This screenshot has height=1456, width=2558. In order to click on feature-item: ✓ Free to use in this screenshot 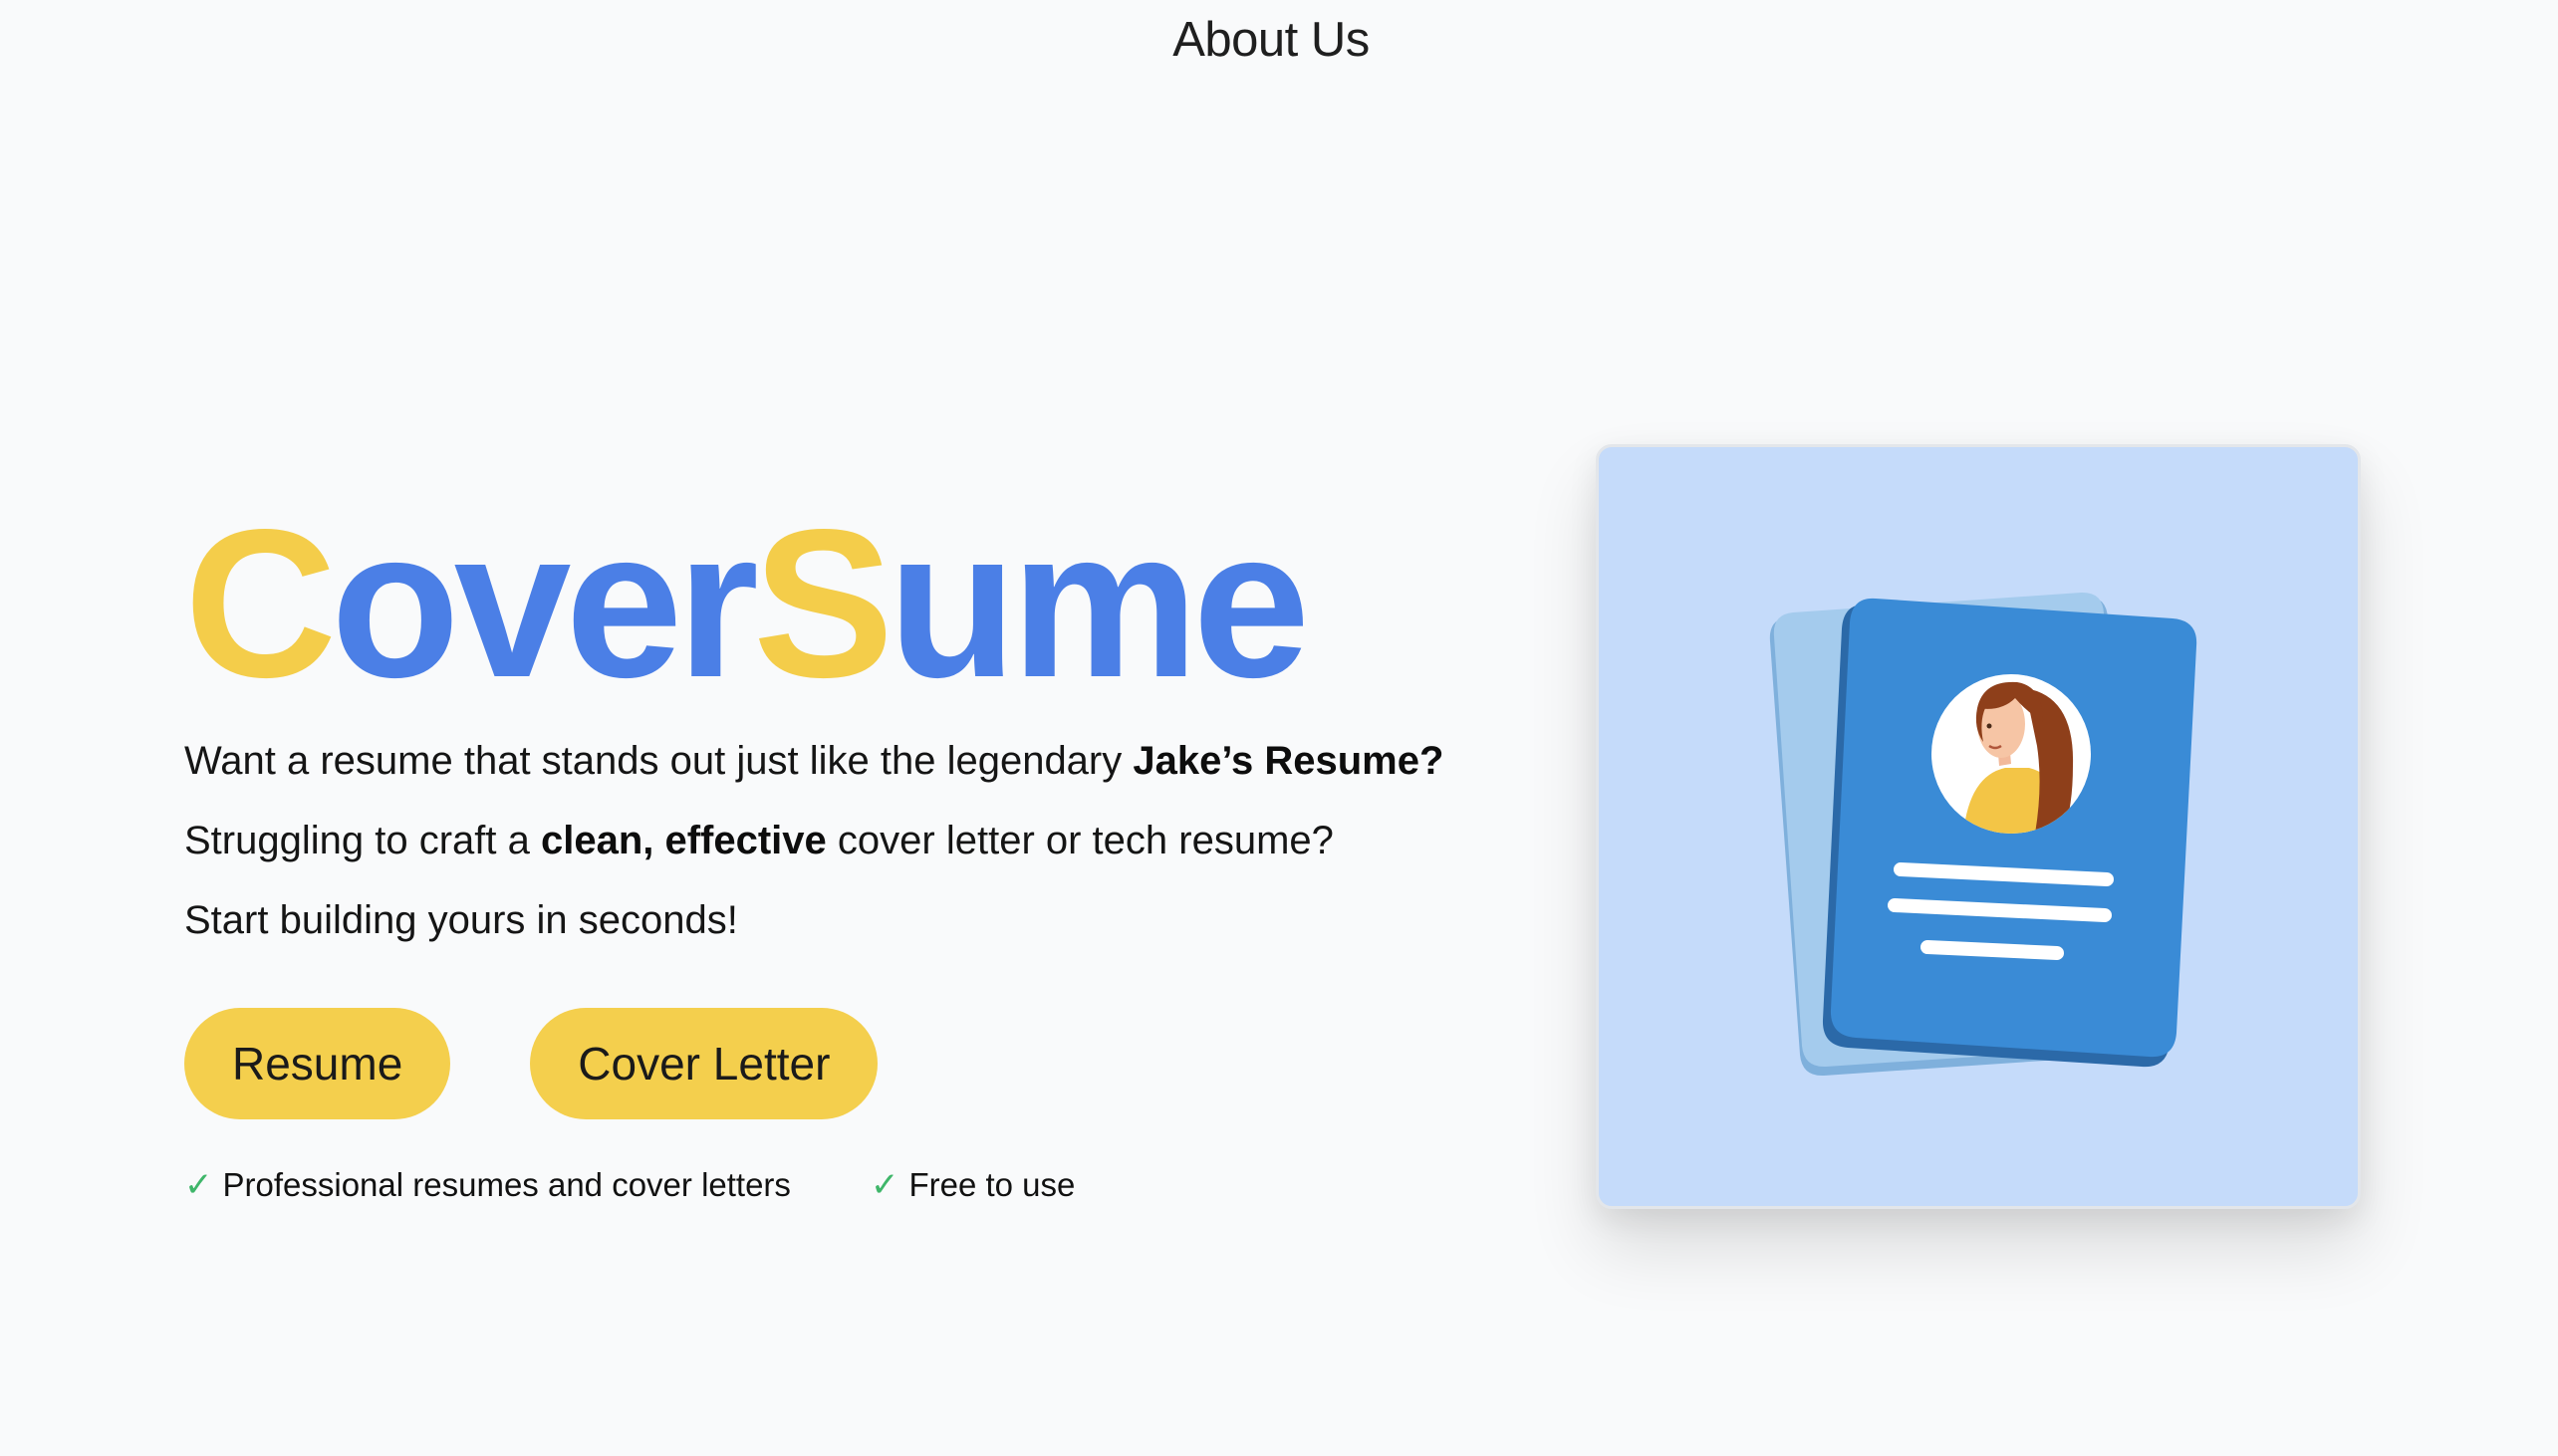, I will do `click(973, 1185)`.